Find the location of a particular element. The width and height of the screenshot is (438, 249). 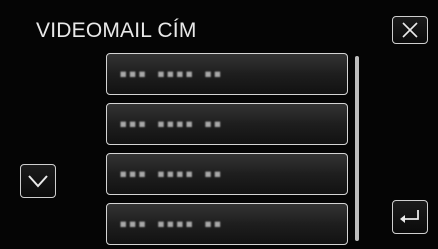

scroll-down-button is located at coordinates (38, 181).